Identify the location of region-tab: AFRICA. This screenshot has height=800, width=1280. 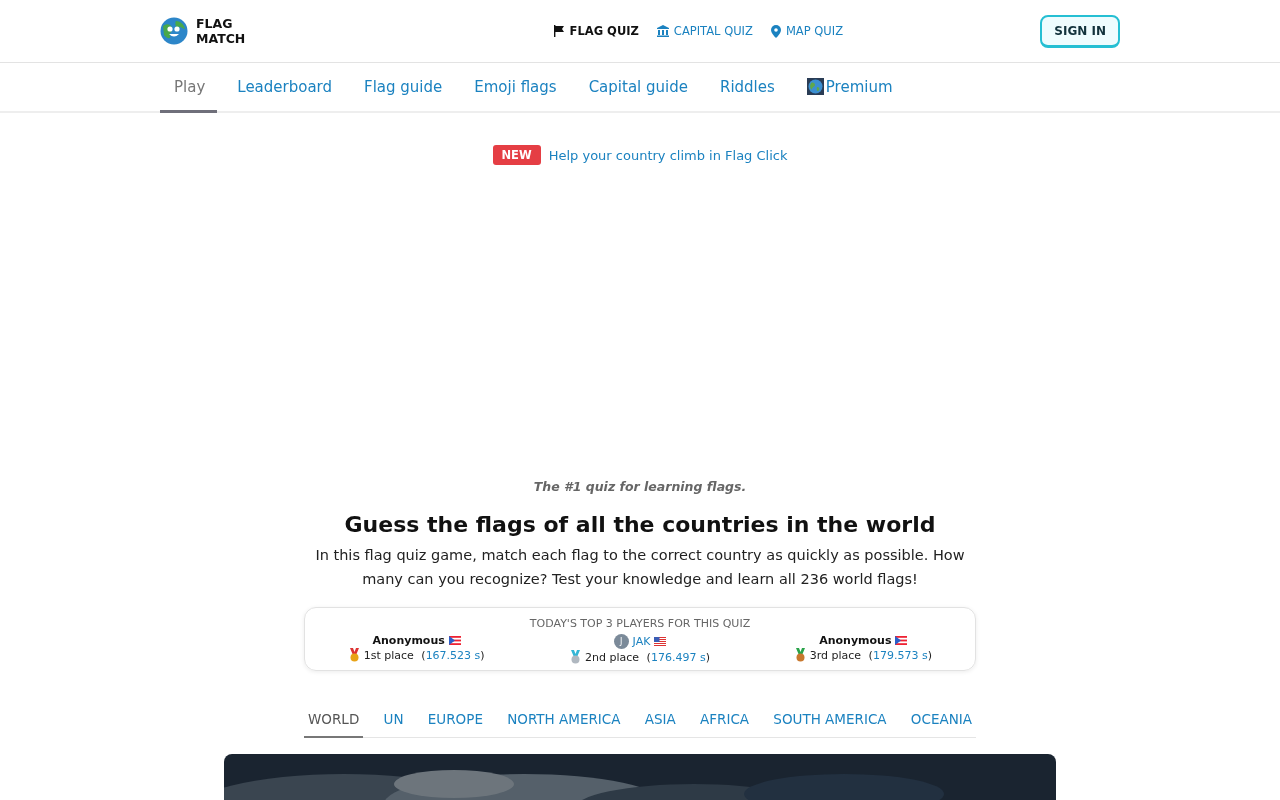
(725, 722).